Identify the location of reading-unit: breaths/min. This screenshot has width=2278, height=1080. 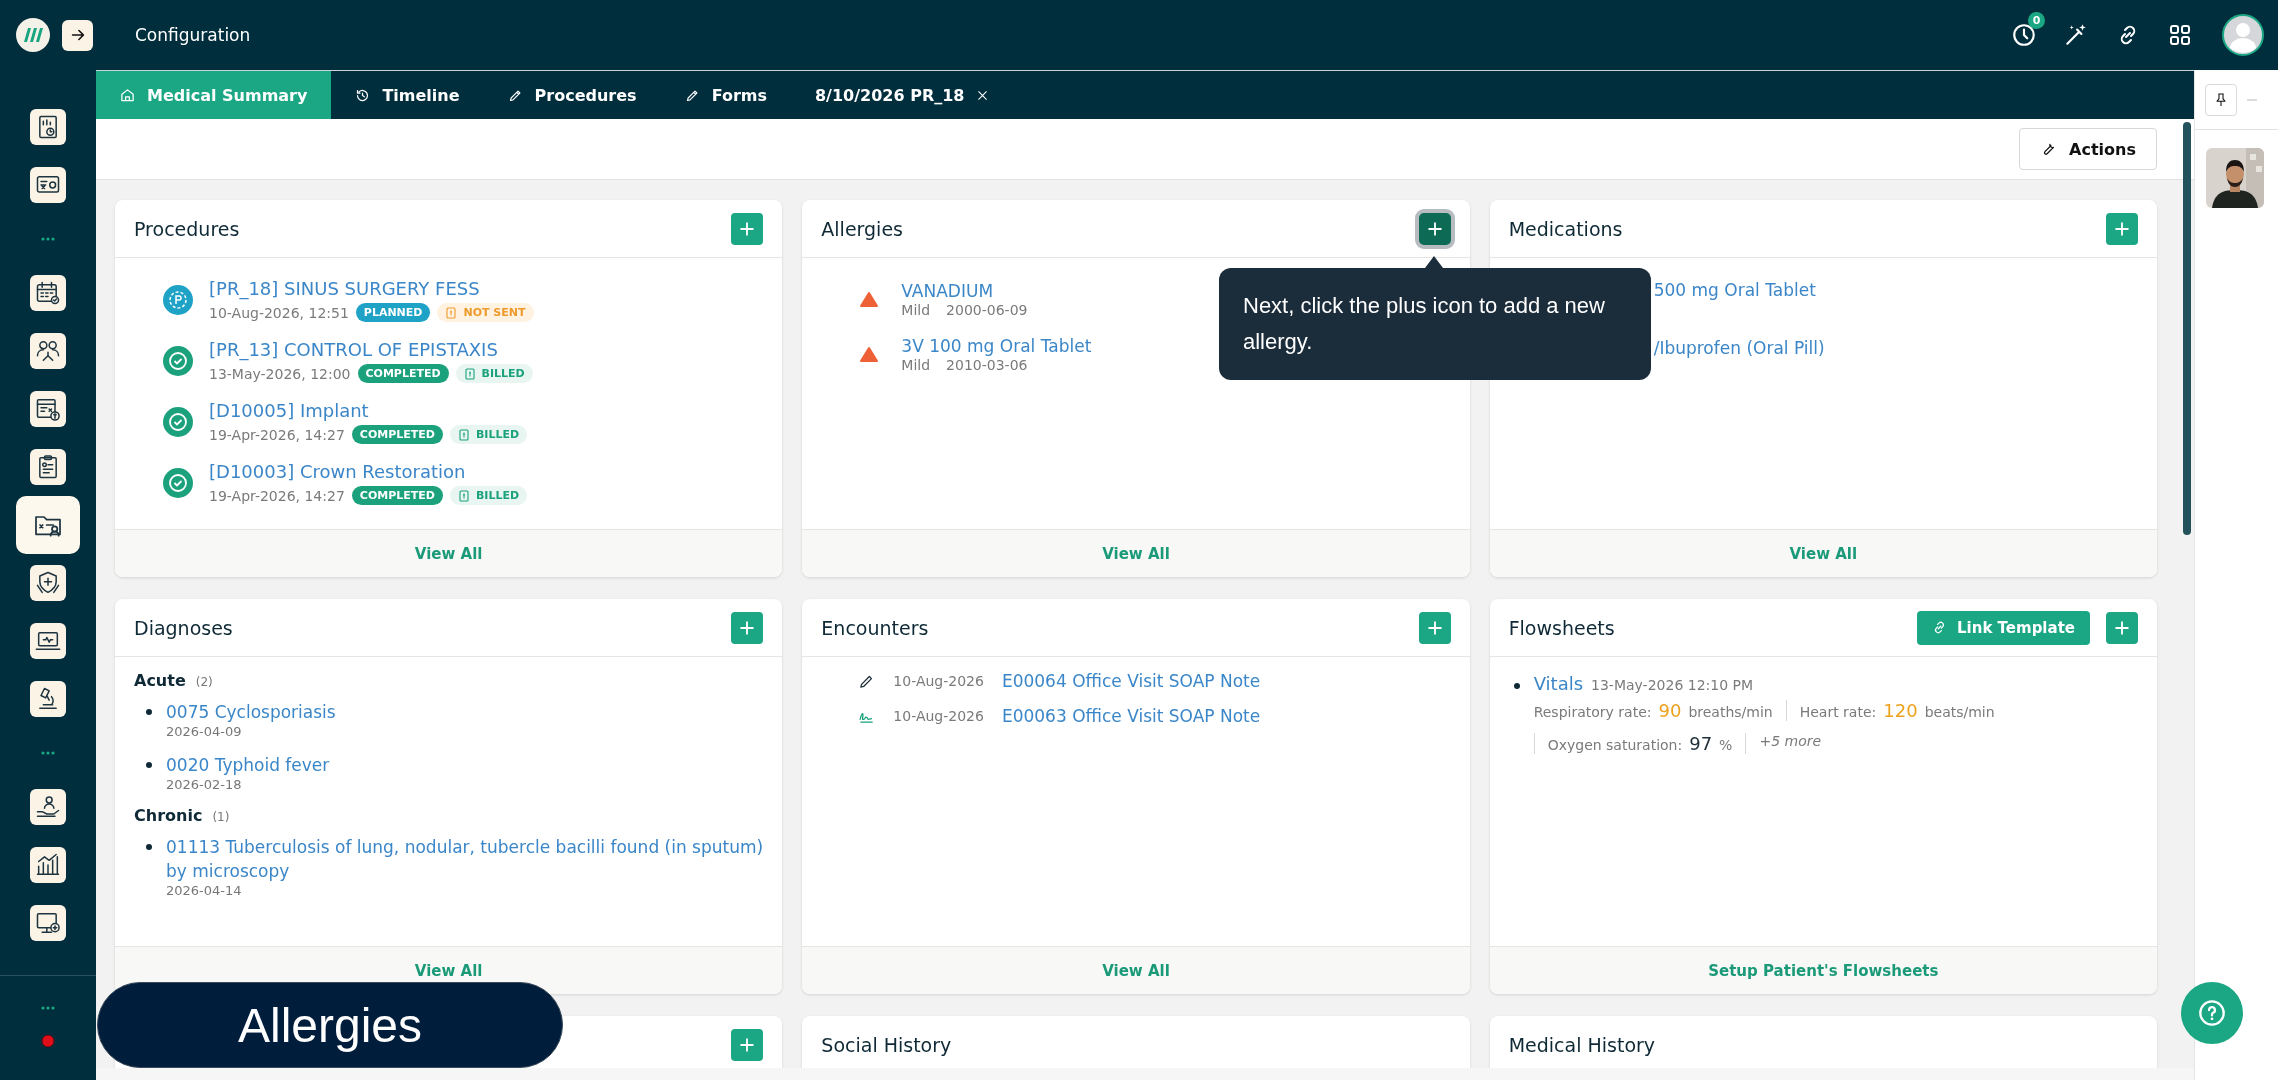
(1730, 712).